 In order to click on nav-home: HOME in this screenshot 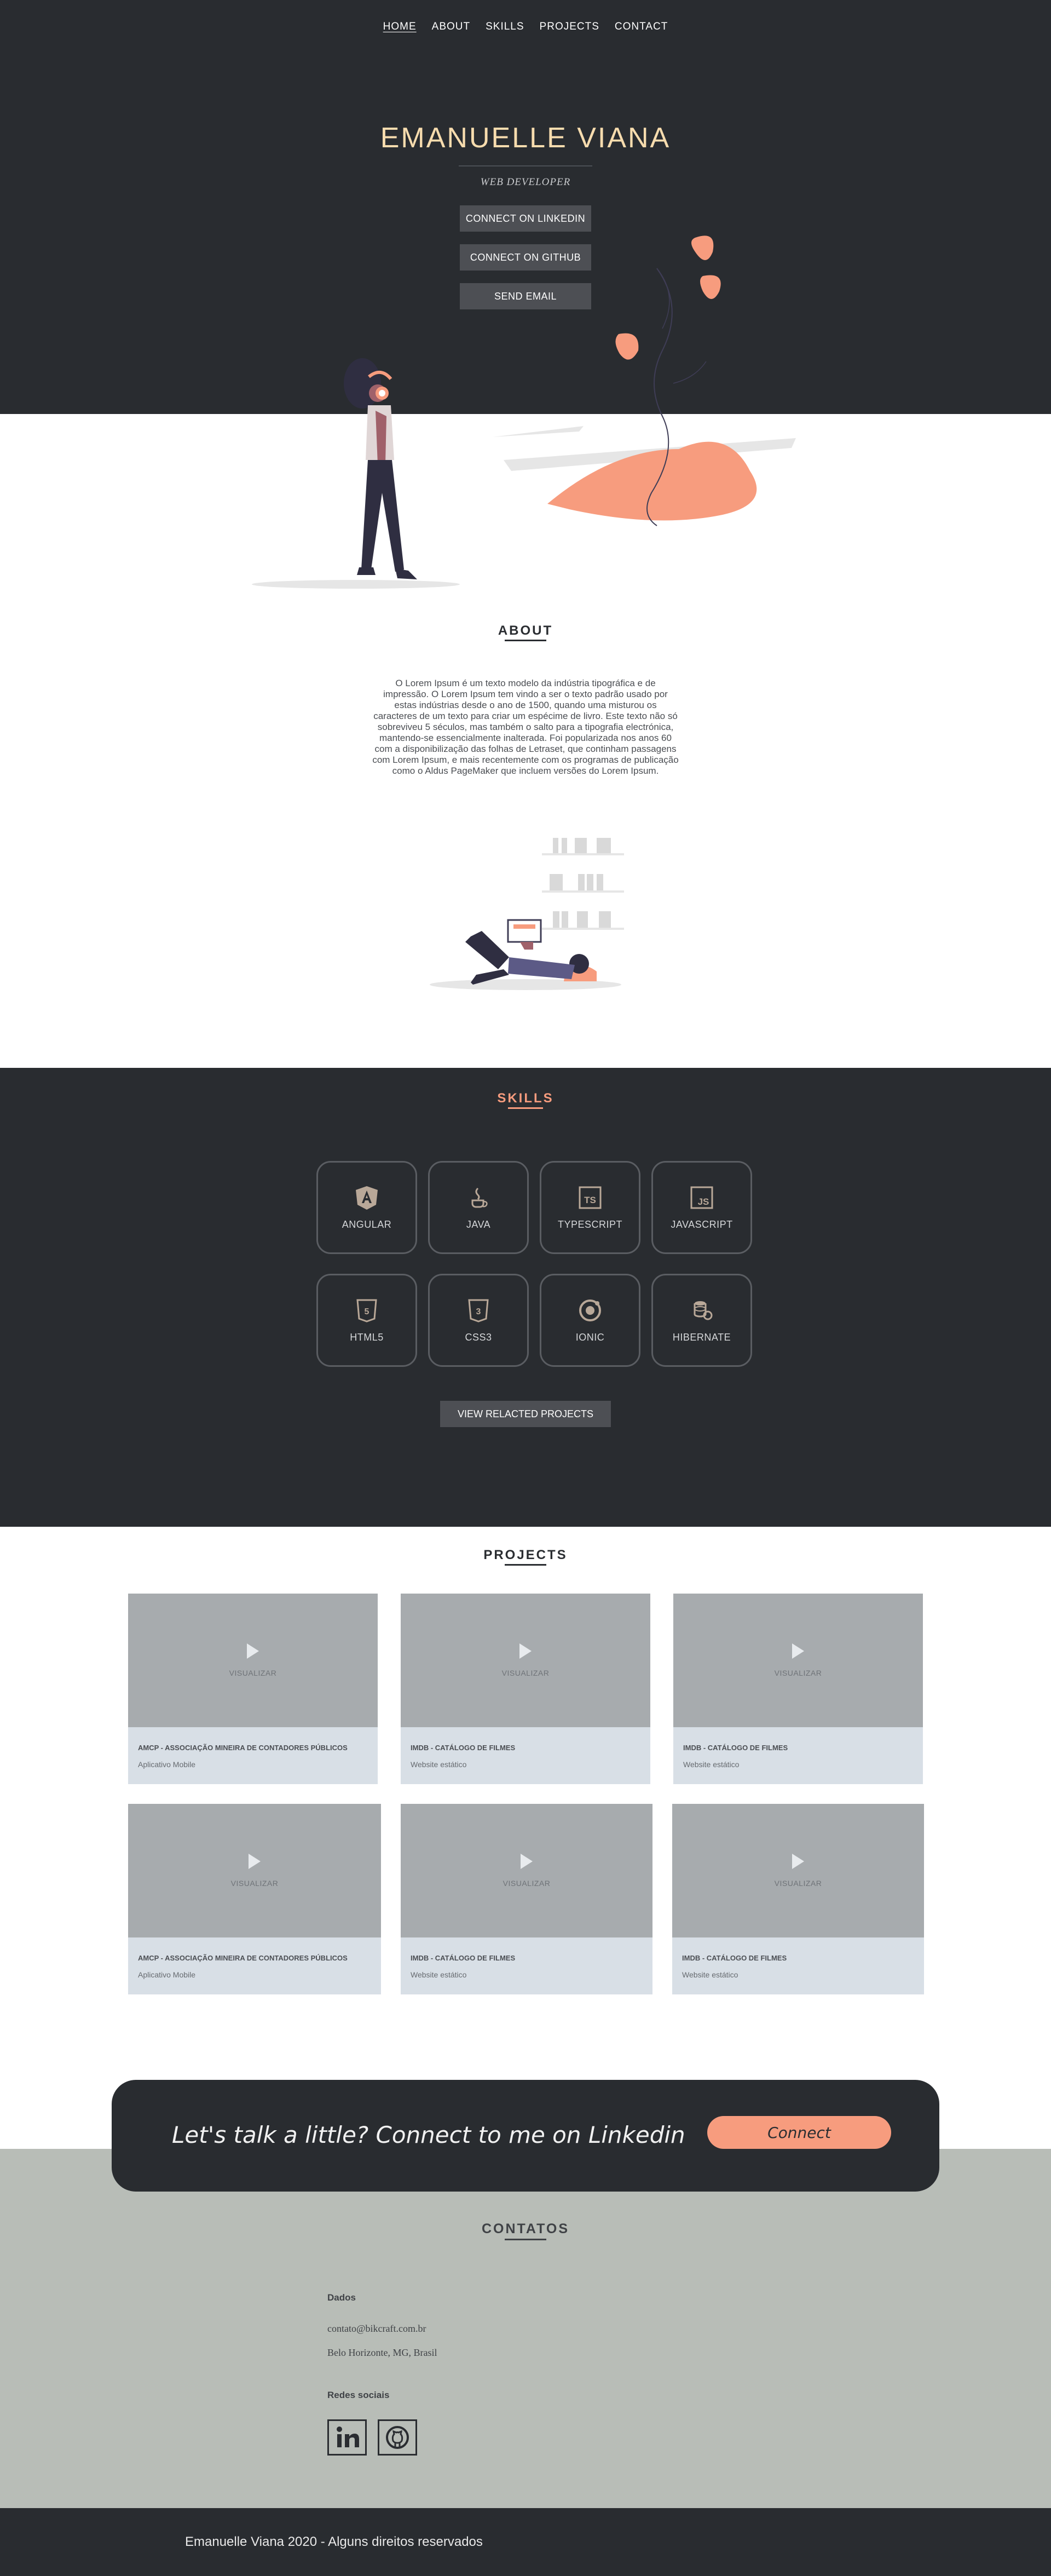, I will do `click(400, 27)`.